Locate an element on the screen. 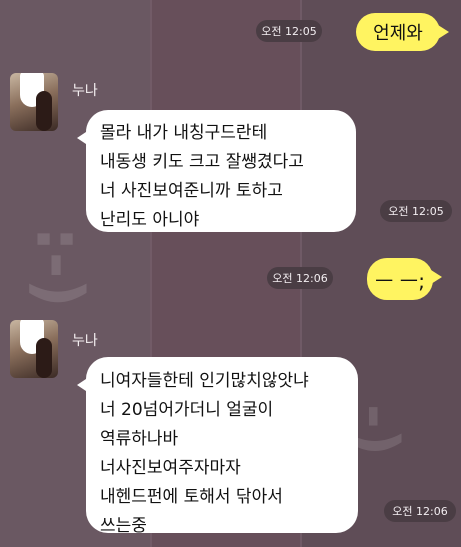 This screenshot has width=461, height=547. message-text-line: 너 20넘어가더니 얼굴이 is located at coordinates (187, 410).